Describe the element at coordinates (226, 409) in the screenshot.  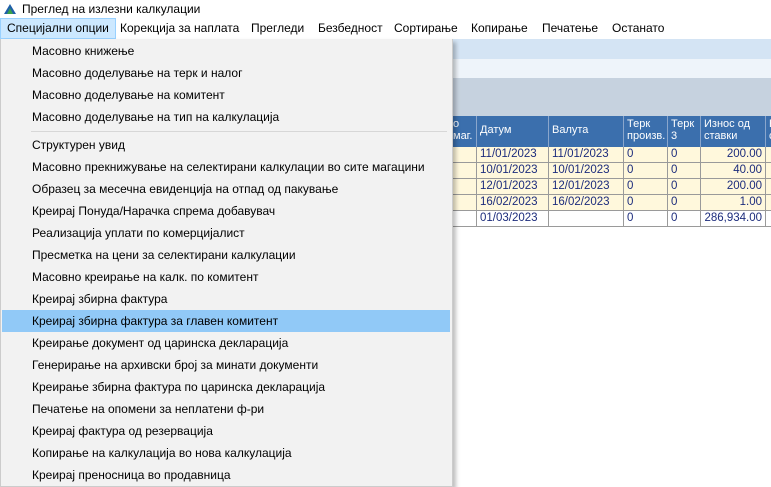
I see `menu-item-print-reminders: Печатење на опомени за неплатени ф-ри` at that location.